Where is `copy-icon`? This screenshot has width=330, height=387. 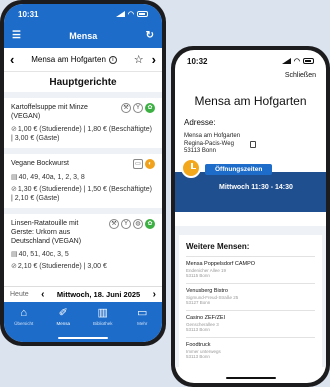
copy-icon is located at coordinates (253, 144).